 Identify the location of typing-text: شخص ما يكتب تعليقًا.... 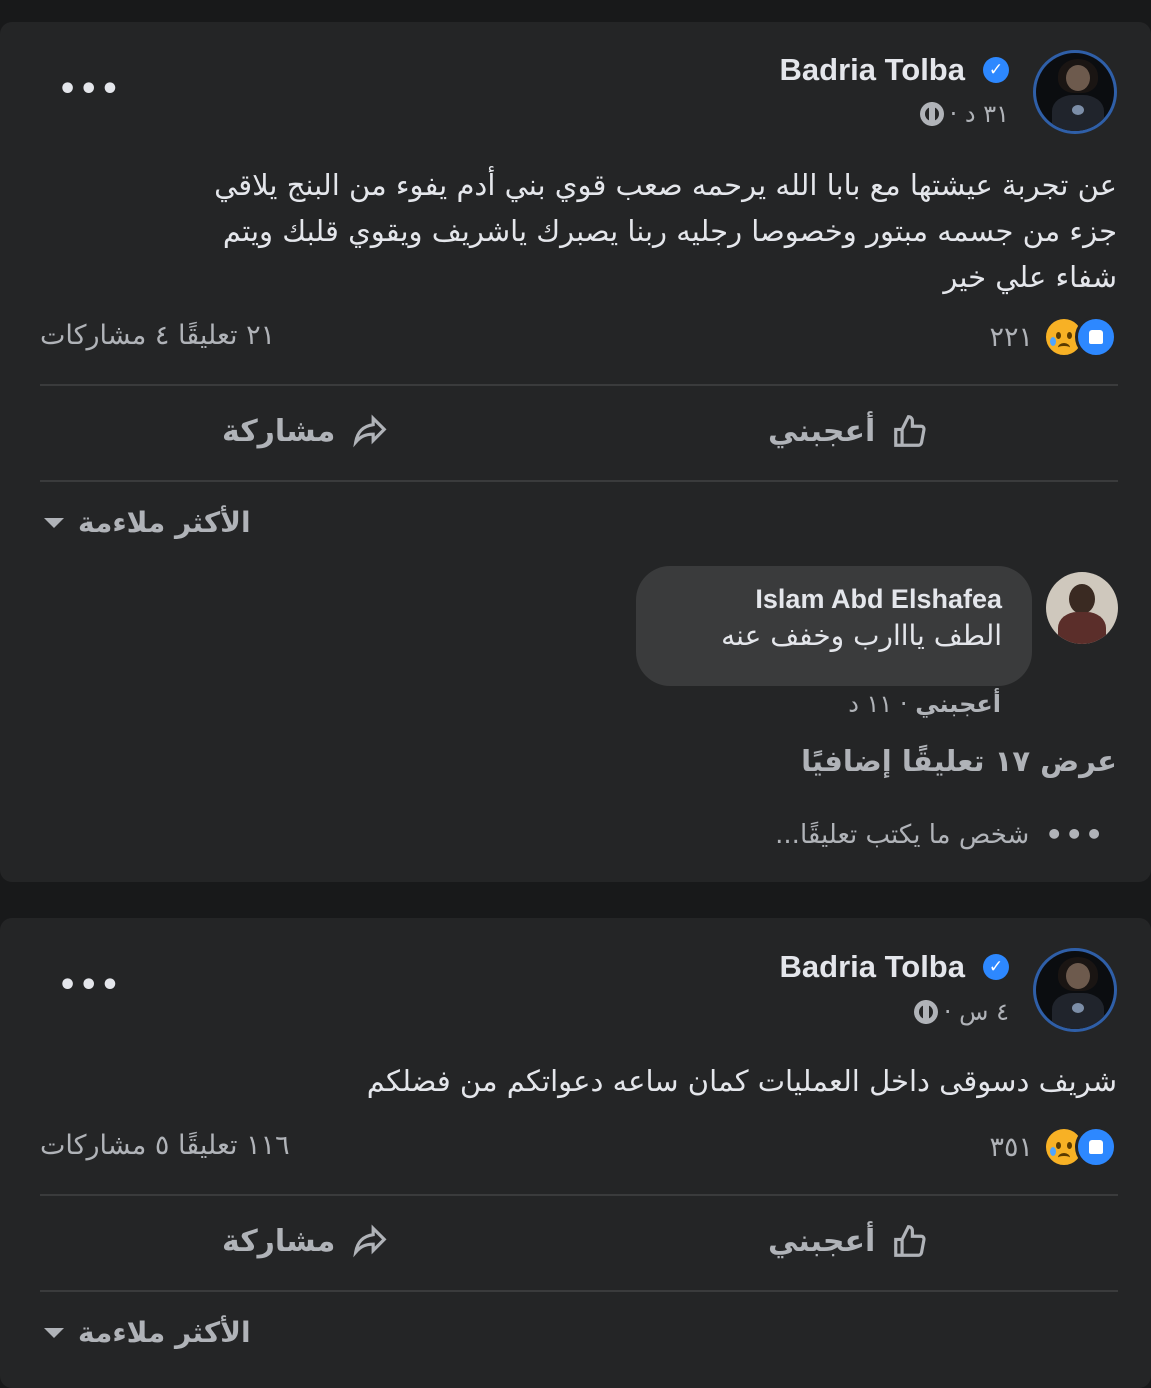
(902, 834).